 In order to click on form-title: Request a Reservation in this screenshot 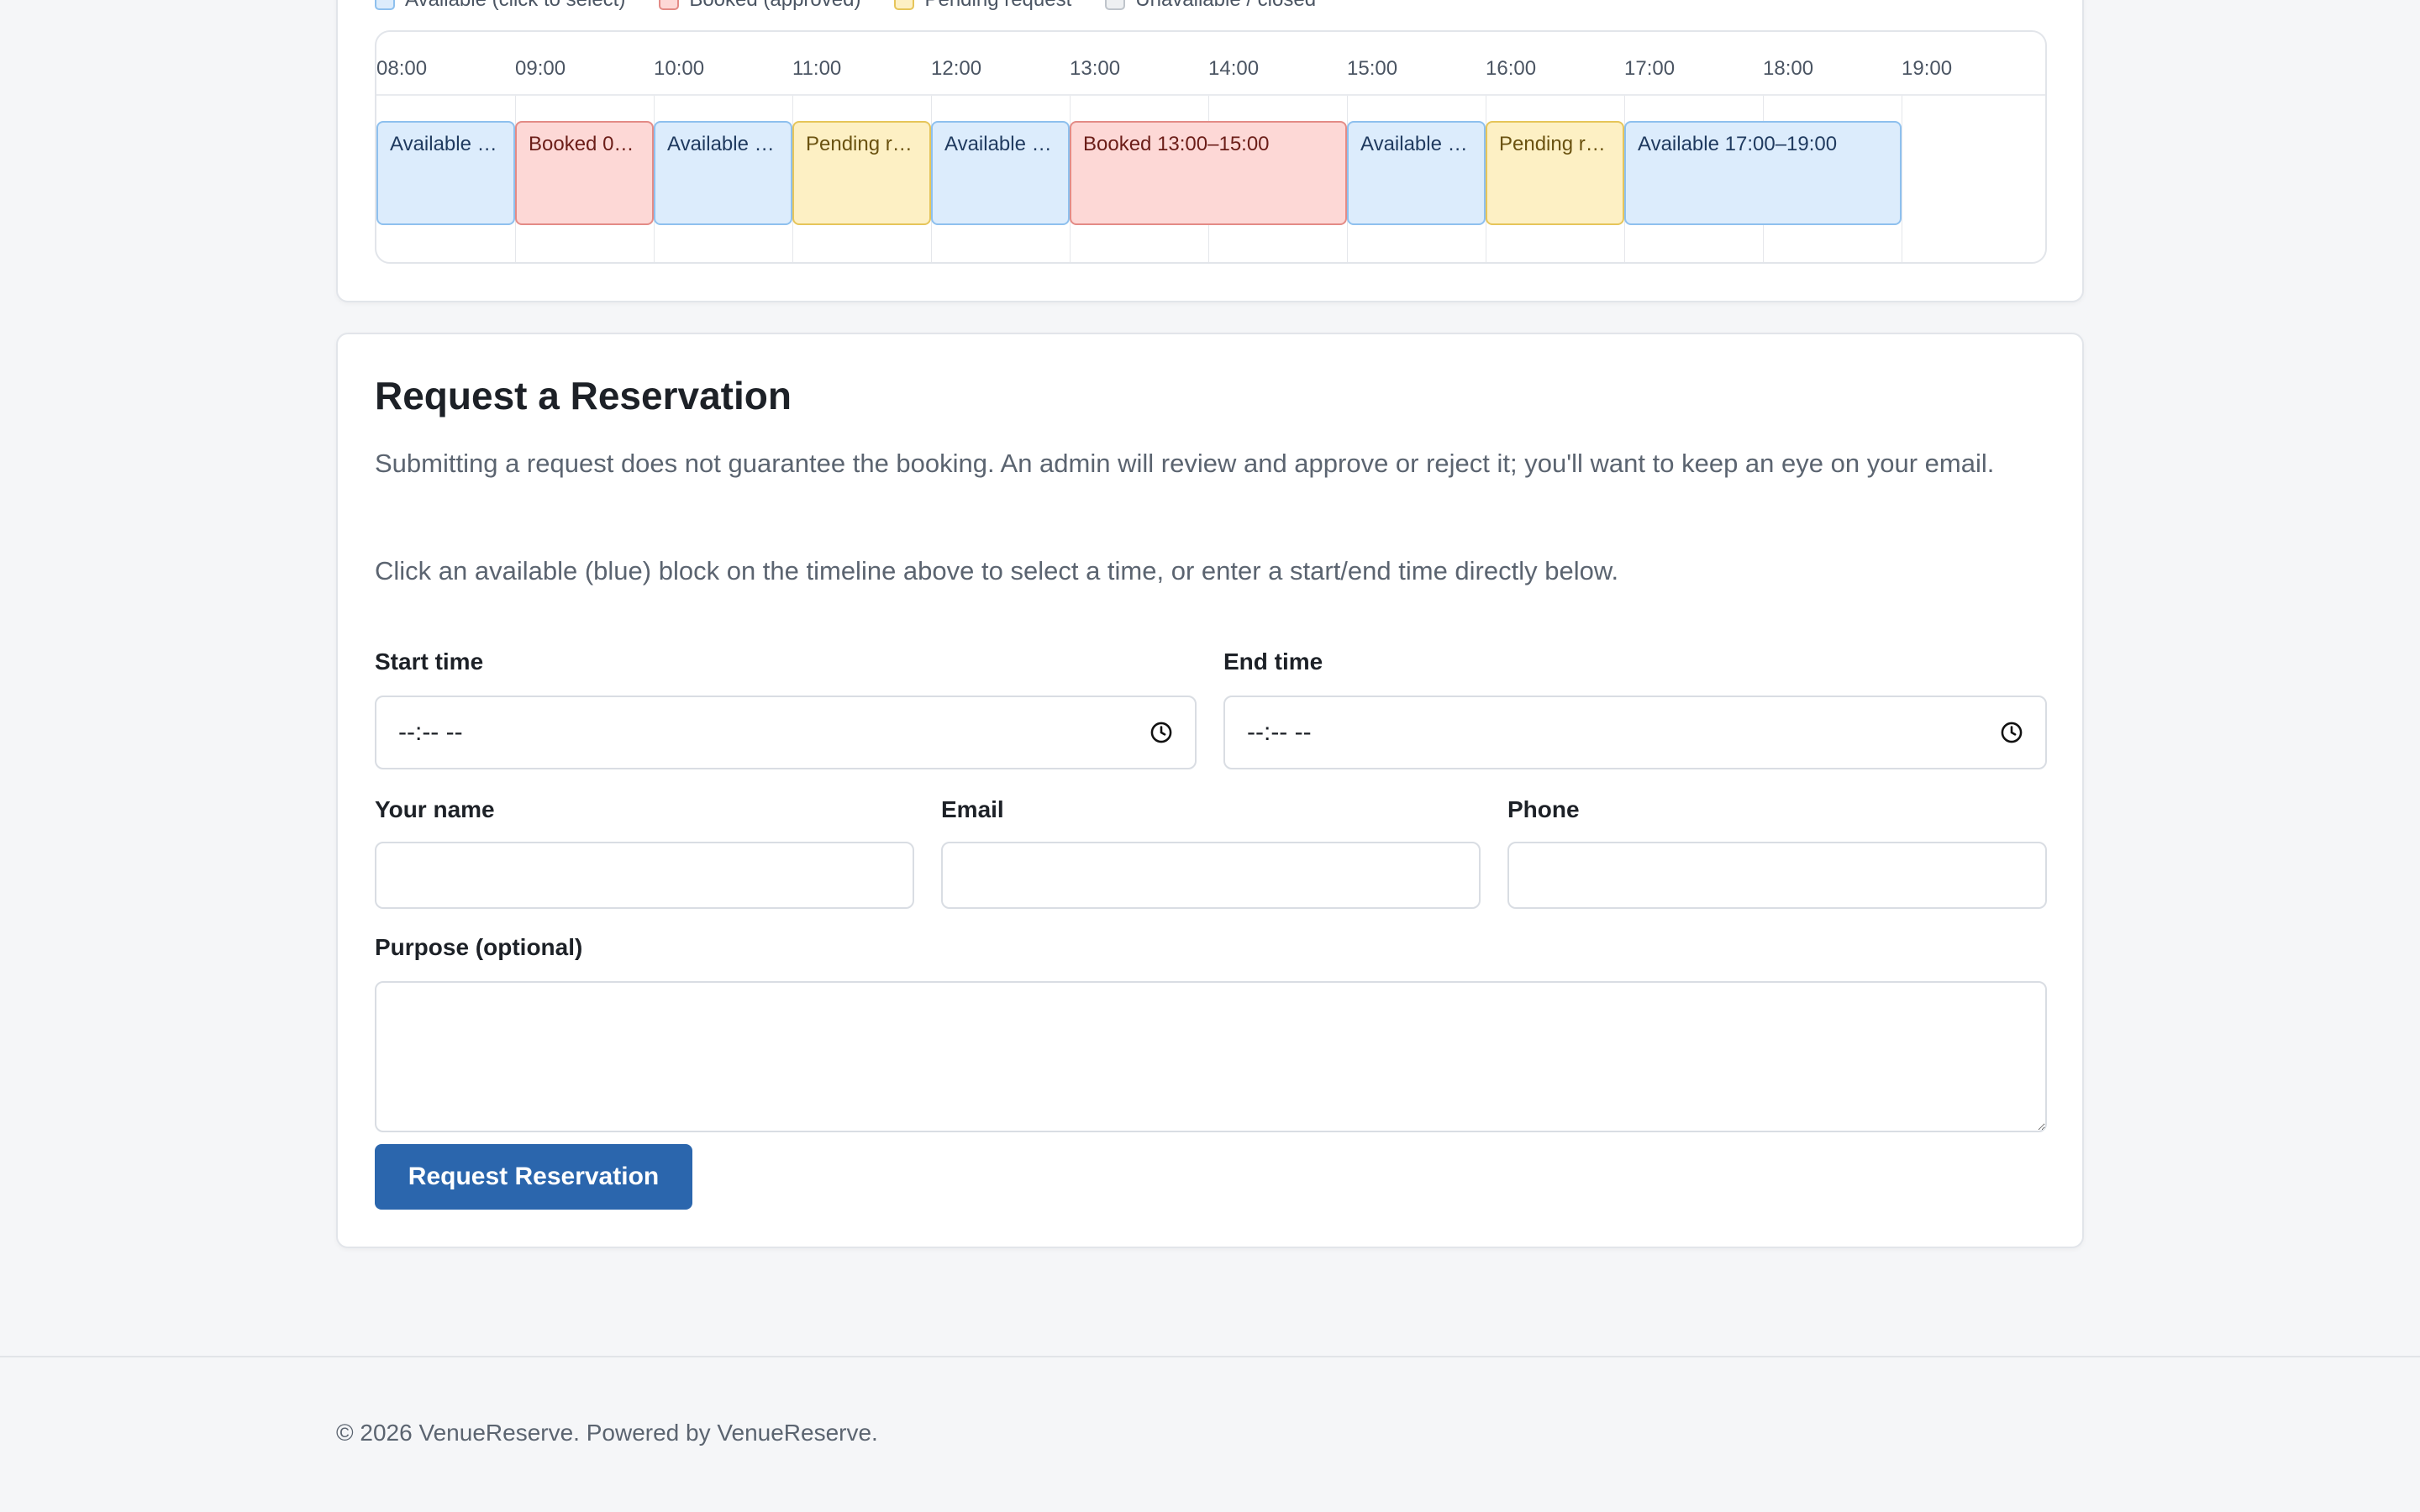, I will do `click(583, 395)`.